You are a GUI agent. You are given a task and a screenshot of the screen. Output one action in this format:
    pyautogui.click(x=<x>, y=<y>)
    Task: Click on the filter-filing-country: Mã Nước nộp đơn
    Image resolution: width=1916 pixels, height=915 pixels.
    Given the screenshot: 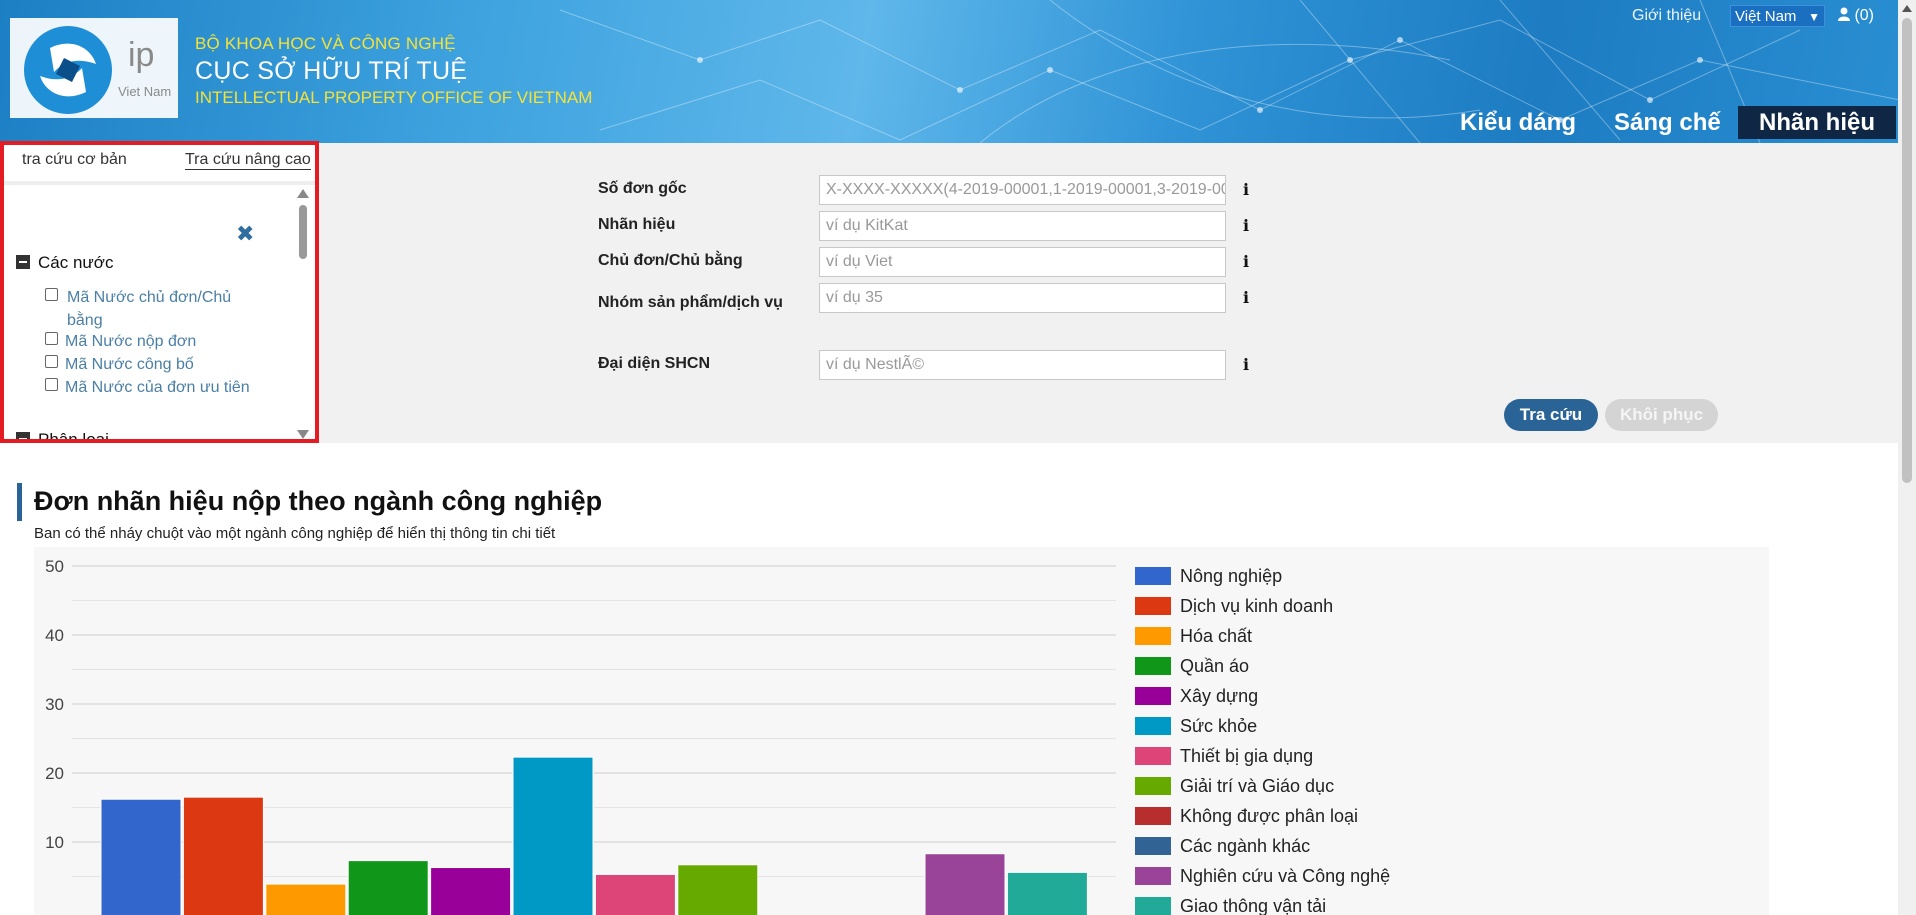 What is the action you would take?
    pyautogui.click(x=120, y=341)
    